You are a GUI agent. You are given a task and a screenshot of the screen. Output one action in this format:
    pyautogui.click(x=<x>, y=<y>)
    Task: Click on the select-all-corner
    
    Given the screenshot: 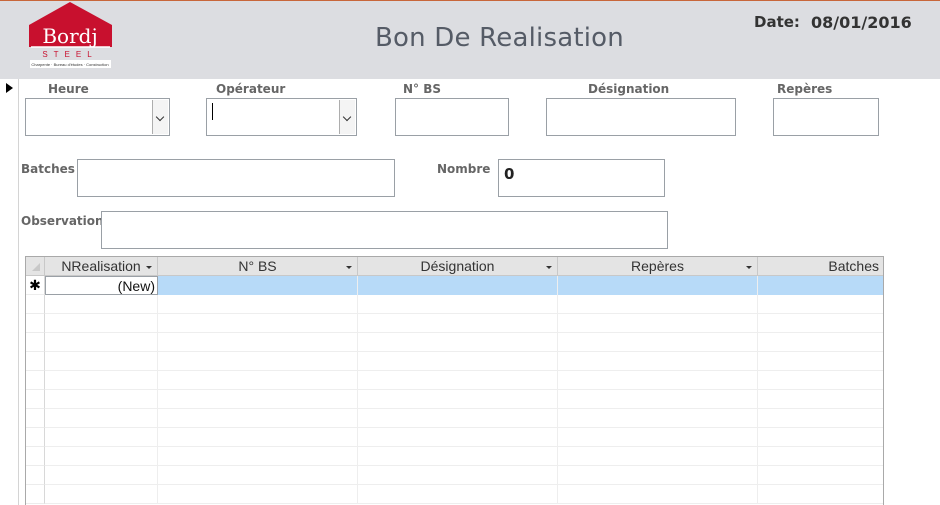 What is the action you would take?
    pyautogui.click(x=35, y=266)
    